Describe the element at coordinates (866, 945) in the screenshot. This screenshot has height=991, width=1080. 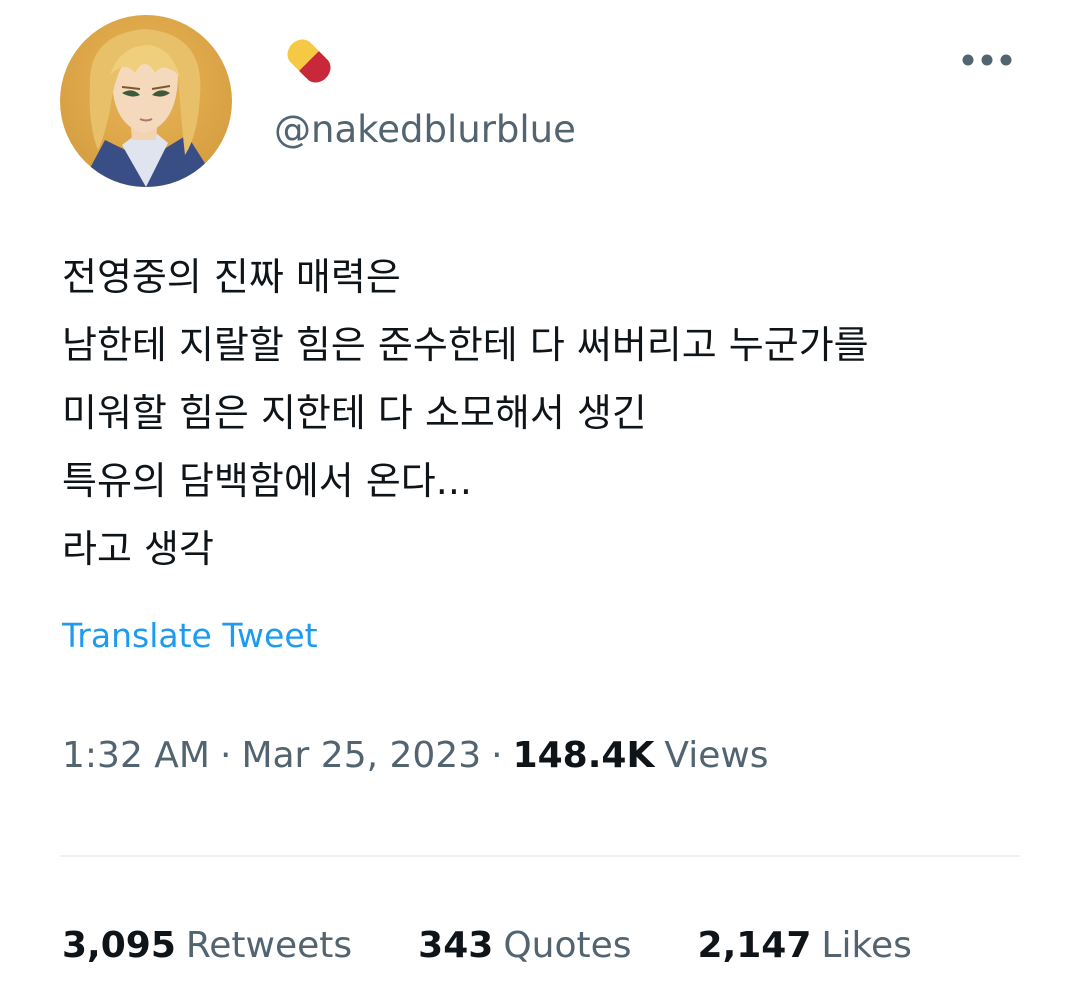
I see `likes-label: Likes` at that location.